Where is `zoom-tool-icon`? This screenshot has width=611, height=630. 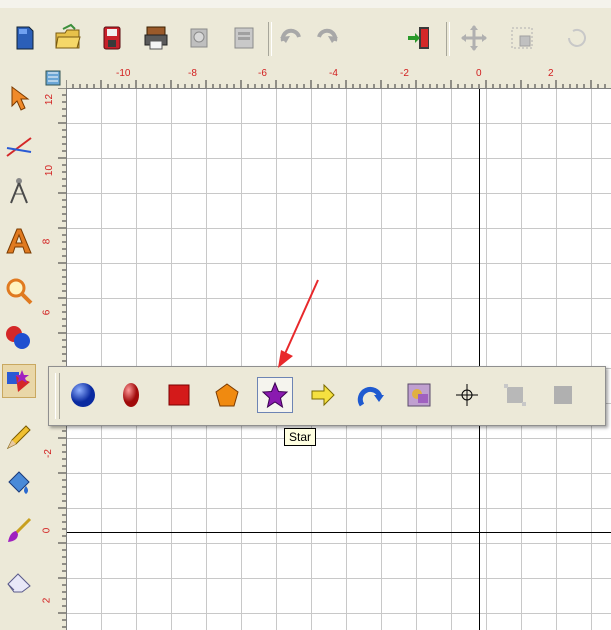
zoom-tool-icon is located at coordinates (19, 291).